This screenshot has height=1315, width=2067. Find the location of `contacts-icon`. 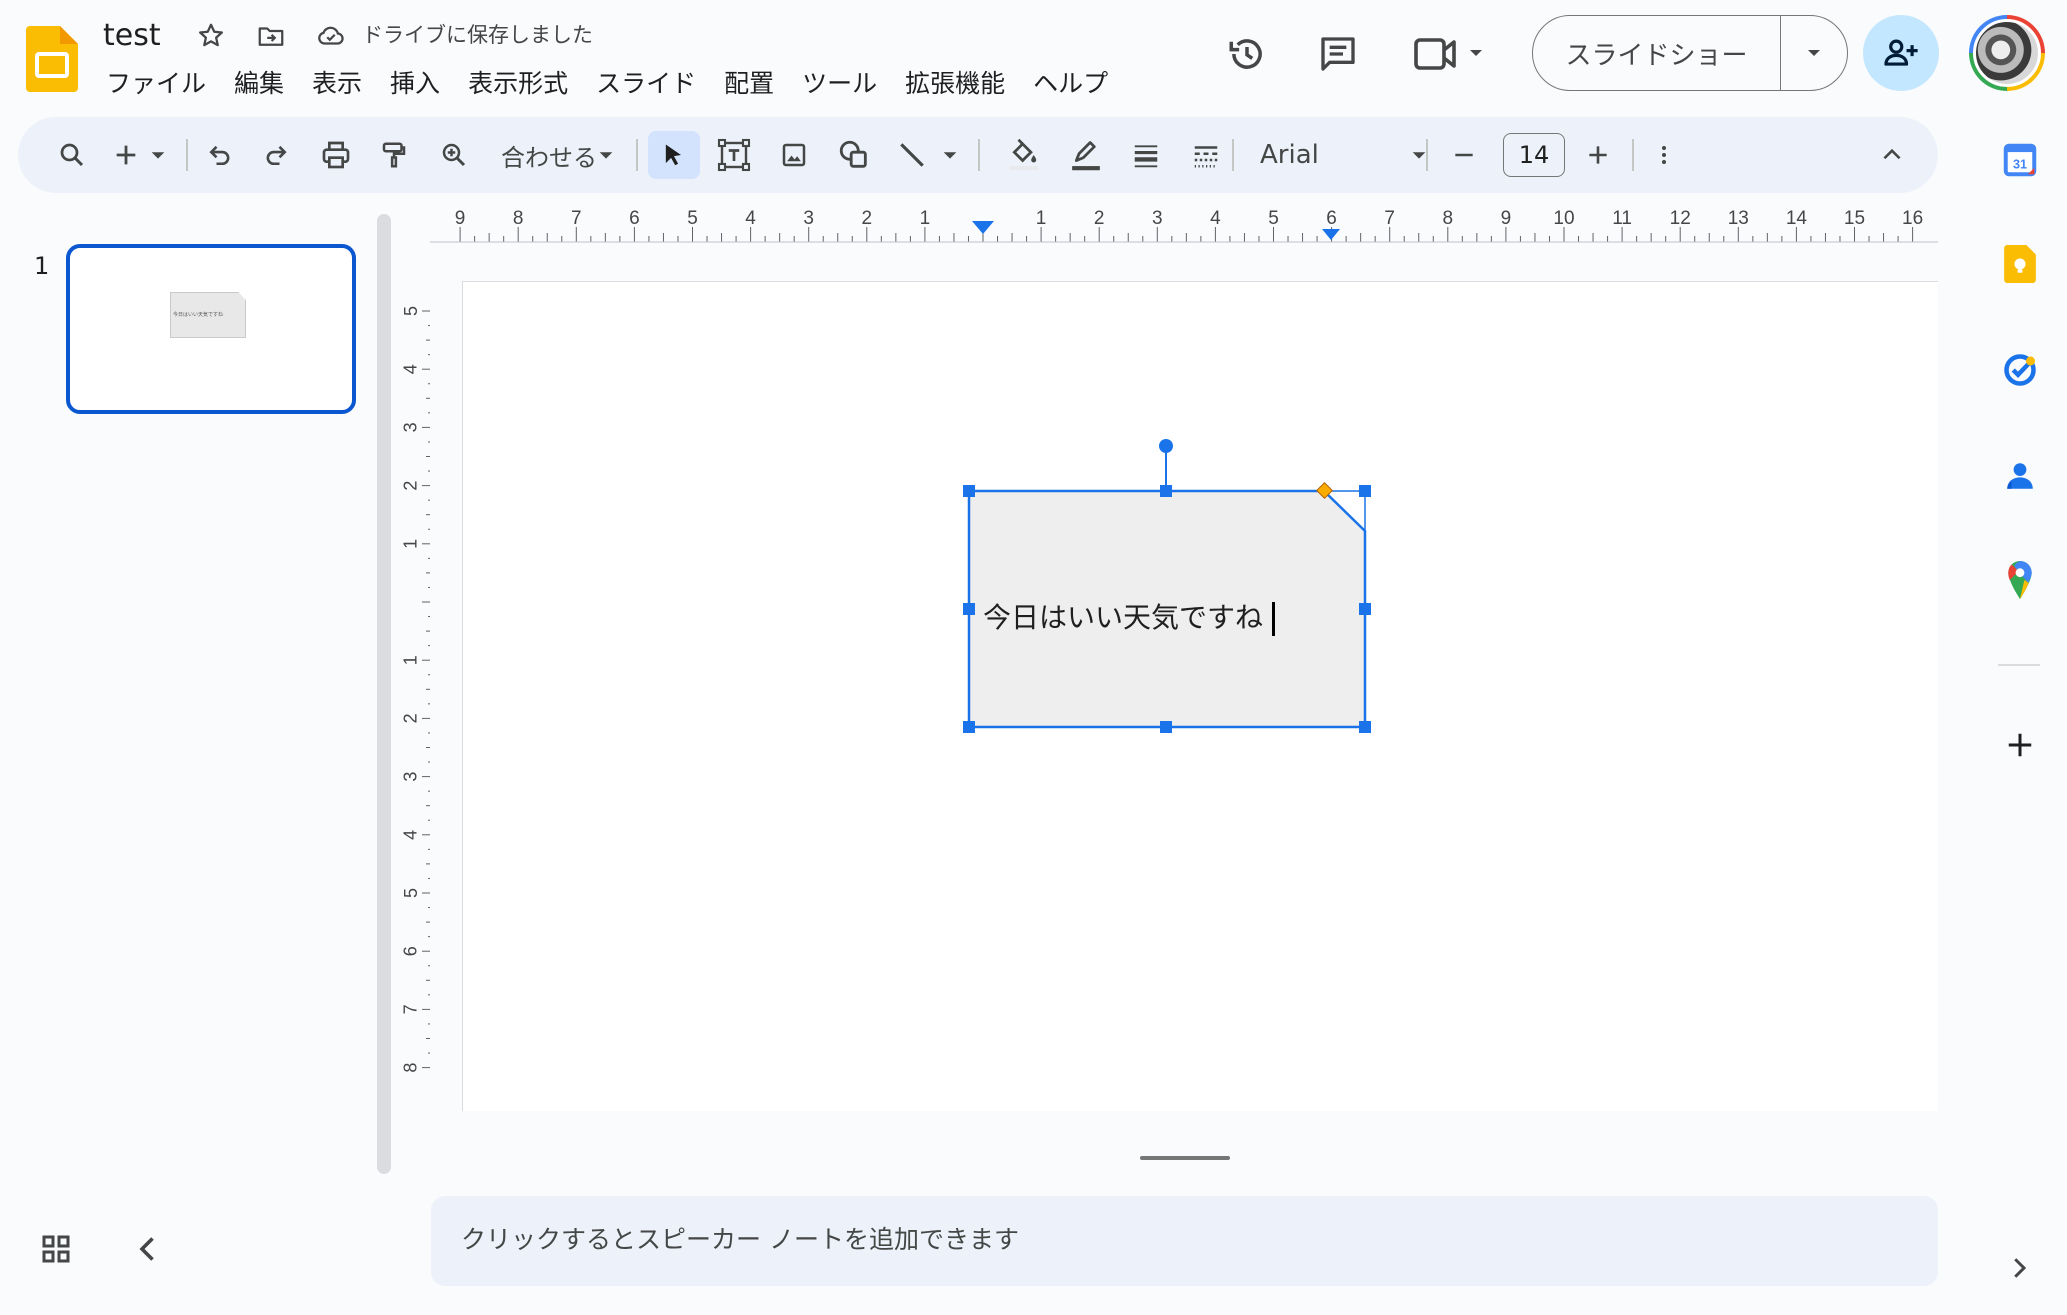

contacts-icon is located at coordinates (2020, 476).